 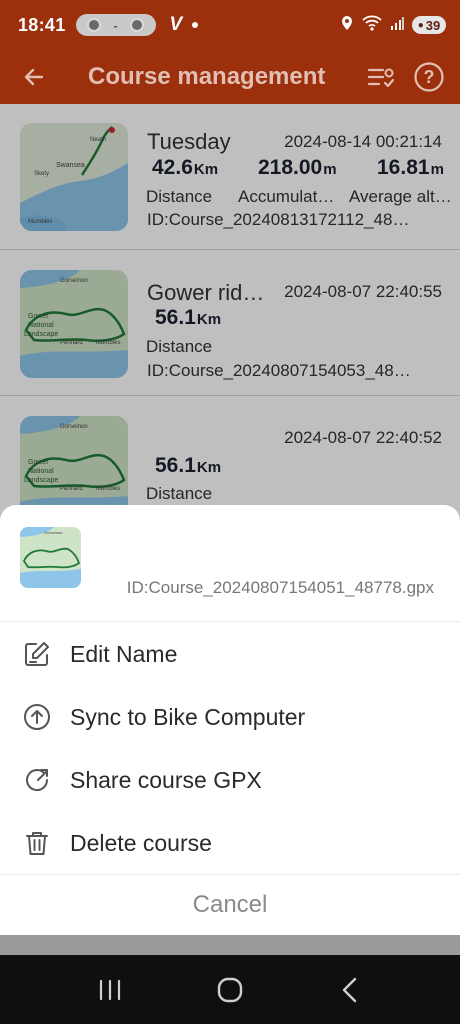 I want to click on checklist-button, so click(x=381, y=77).